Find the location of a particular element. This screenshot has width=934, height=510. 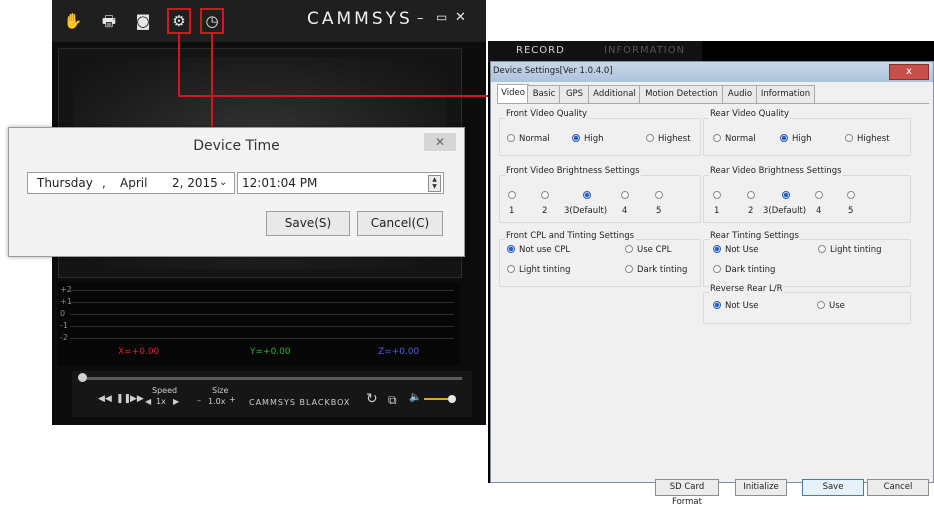

seek-bar is located at coordinates (272, 378).